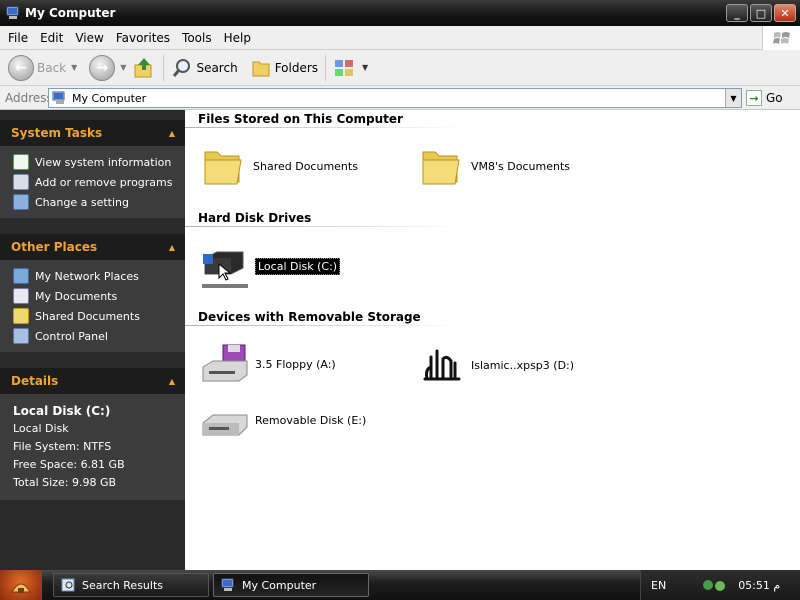 This screenshot has width=800, height=600. I want to click on item-vm8-documents: VM8's Documents, so click(493, 166).